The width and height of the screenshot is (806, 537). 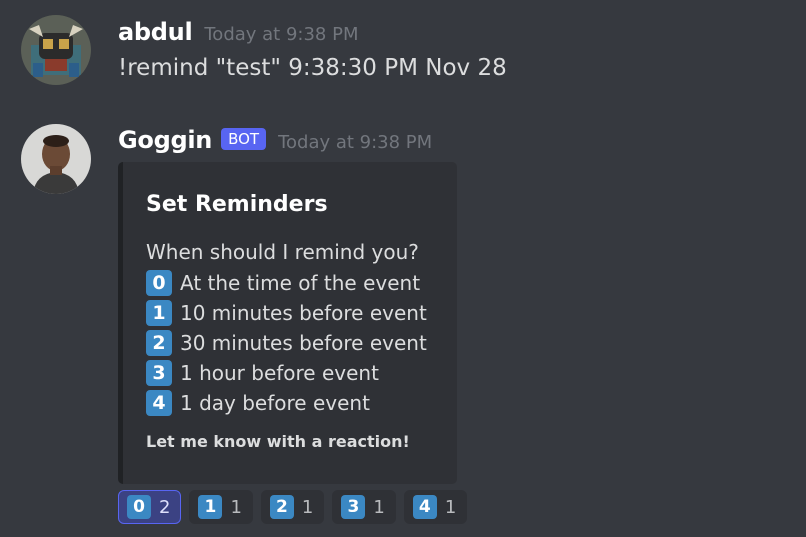 I want to click on embed-option: 4 1 day before event, so click(x=258, y=403).